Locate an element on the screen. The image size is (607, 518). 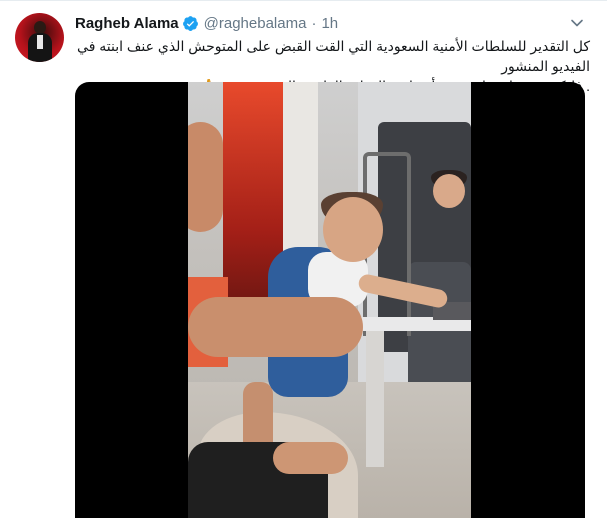
video-adult-foot is located at coordinates (310, 458).